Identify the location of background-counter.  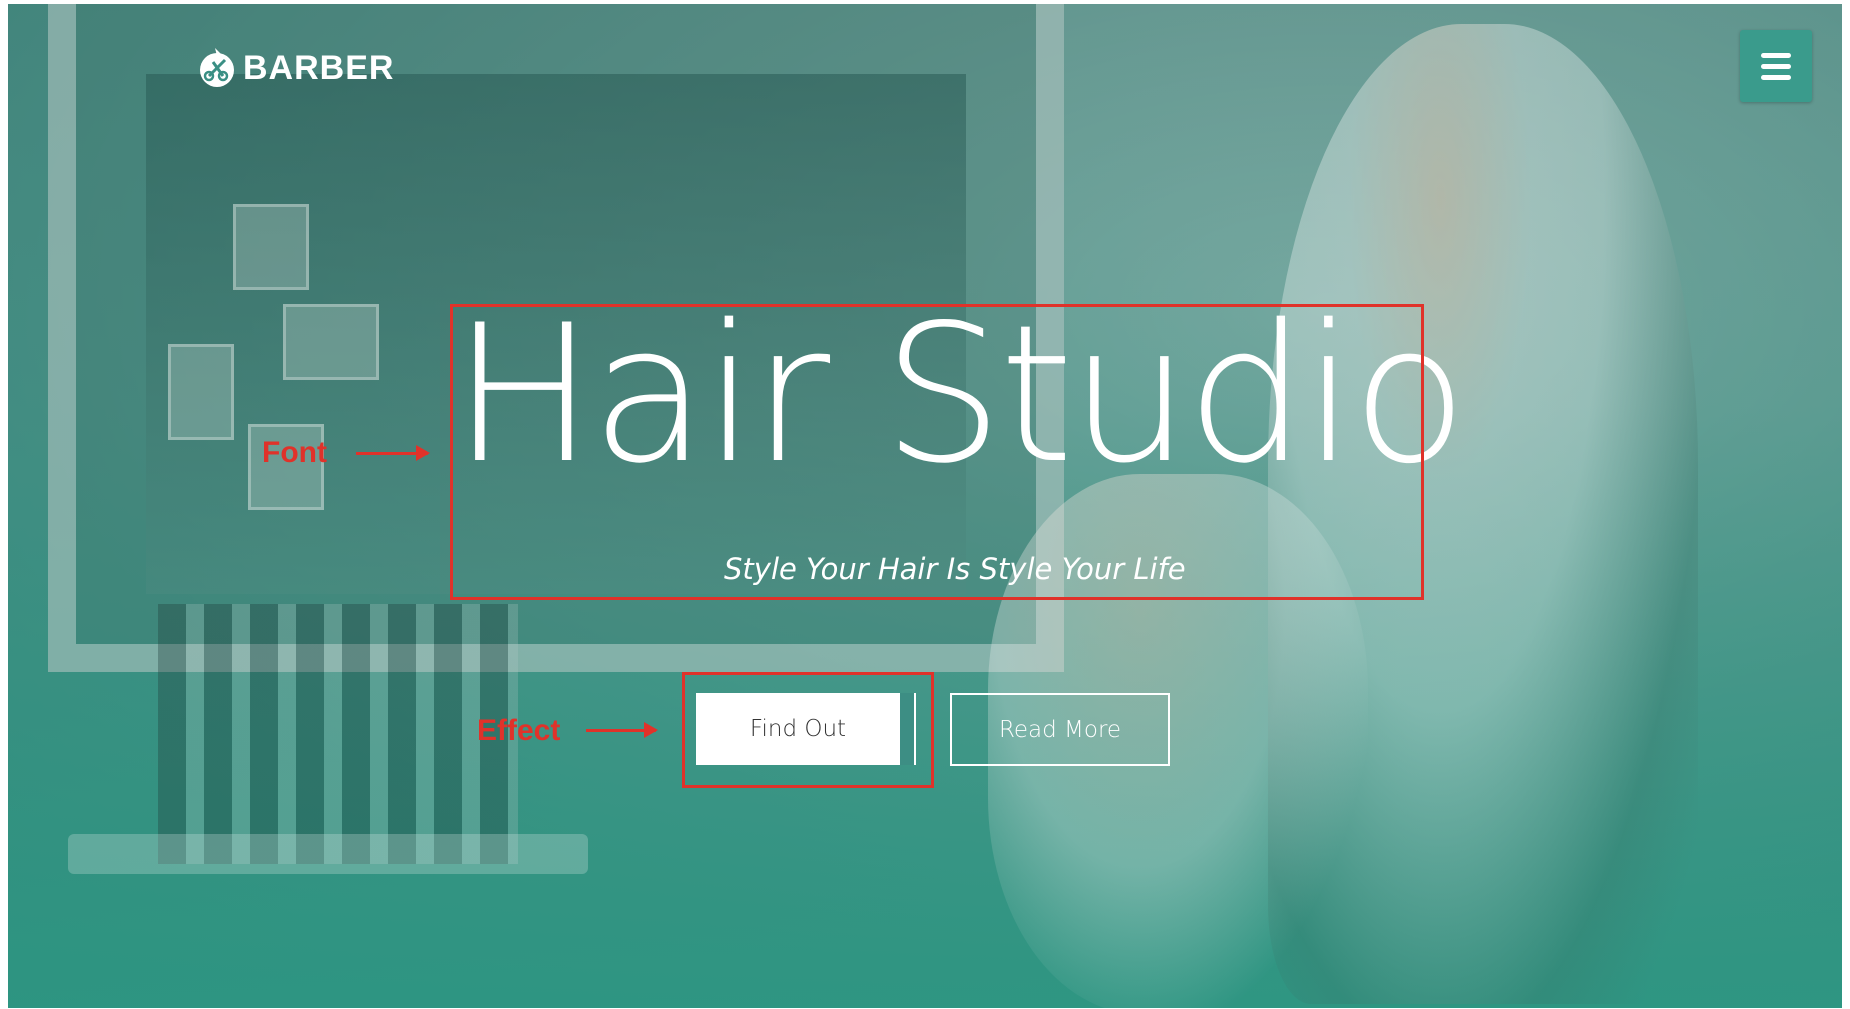
(328, 854).